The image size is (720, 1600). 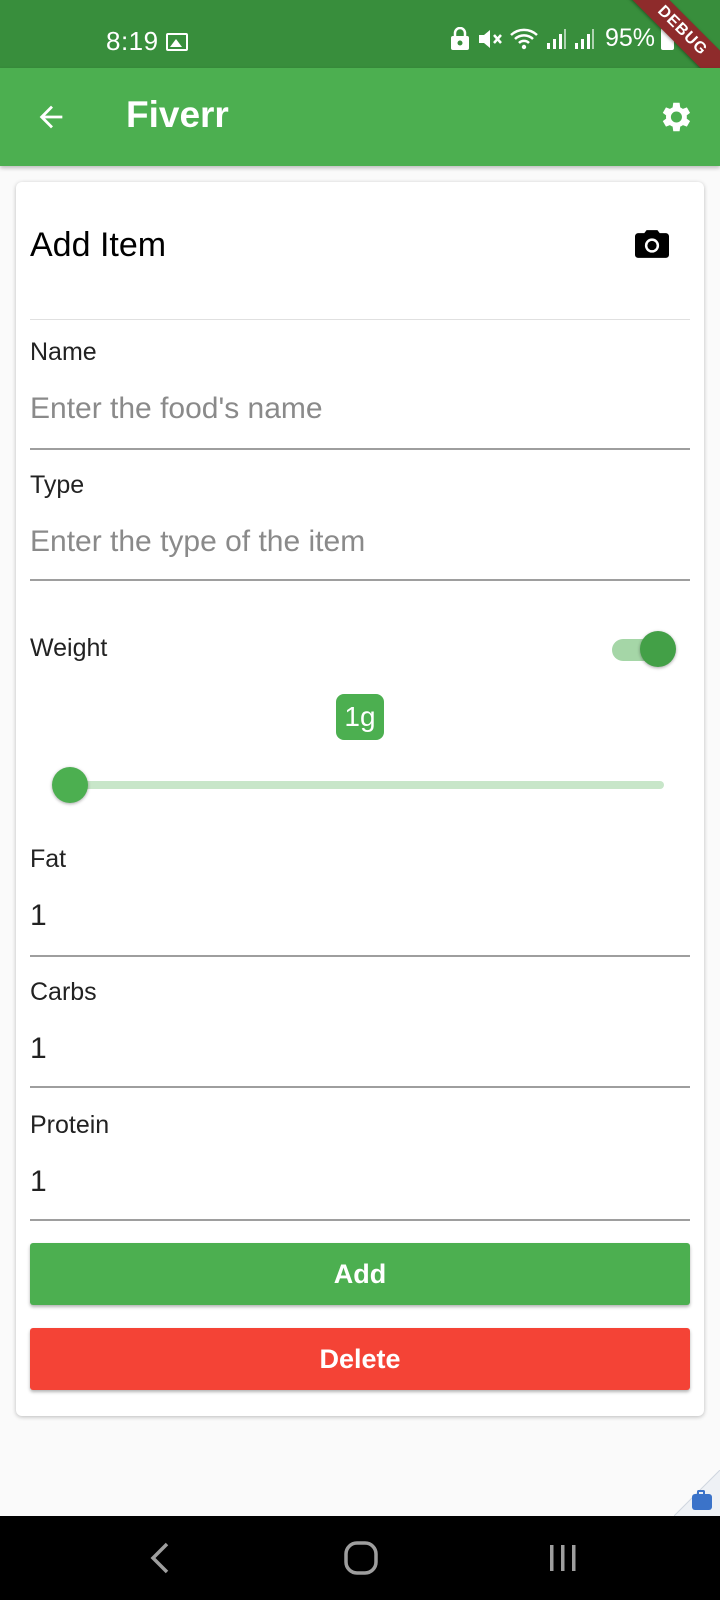 I want to click on briefcase-icon, so click(x=702, y=1500).